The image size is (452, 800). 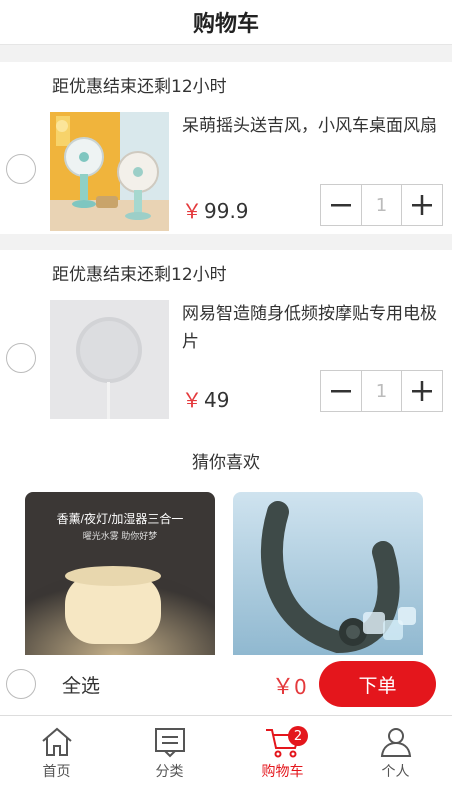 I want to click on bottom-tab-bar: 首页 分类 2 购物车 个人, so click(x=226, y=758).